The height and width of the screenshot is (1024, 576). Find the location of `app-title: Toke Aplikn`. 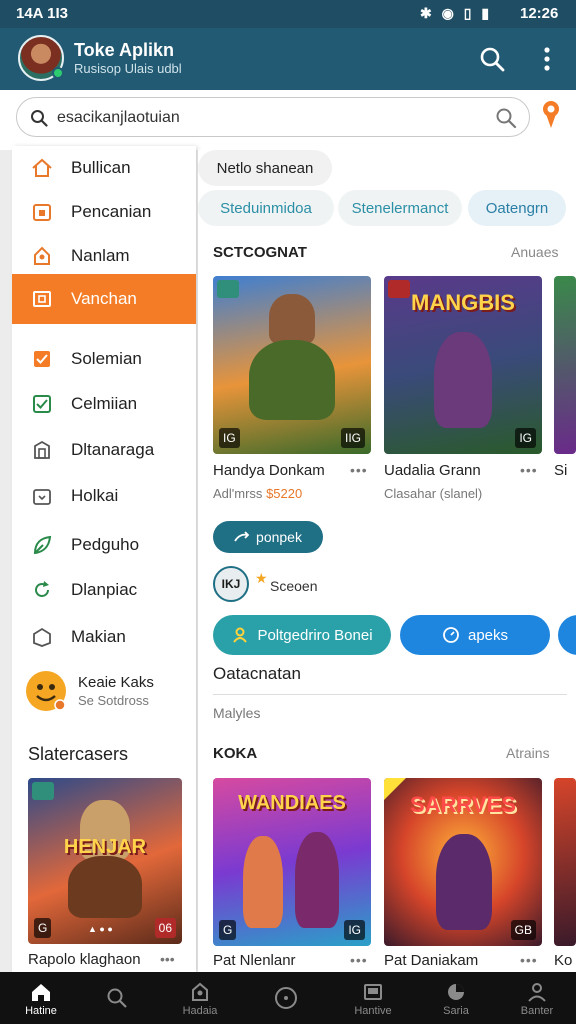

app-title: Toke Aplikn is located at coordinates (124, 50).